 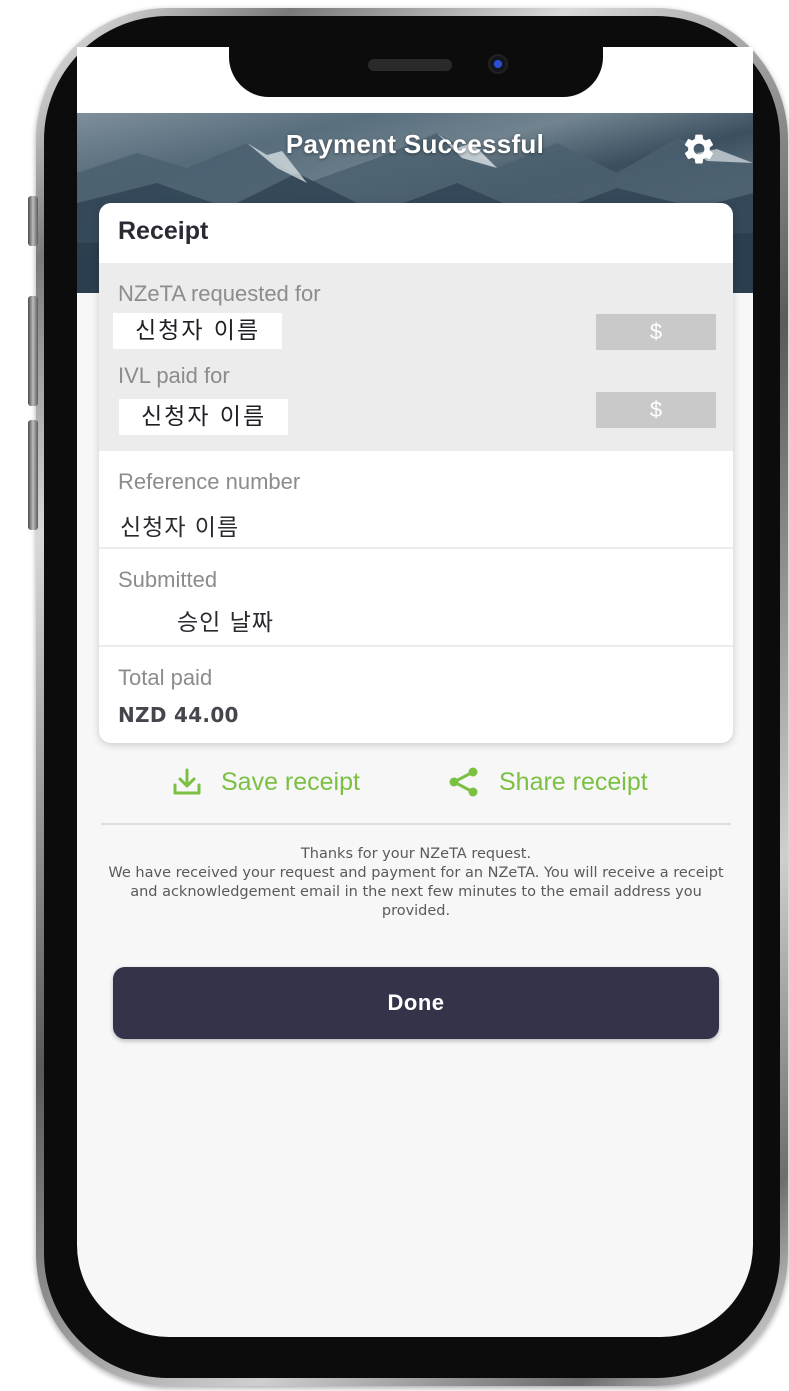 What do you see at coordinates (463, 782) in the screenshot?
I see `share-icon` at bounding box center [463, 782].